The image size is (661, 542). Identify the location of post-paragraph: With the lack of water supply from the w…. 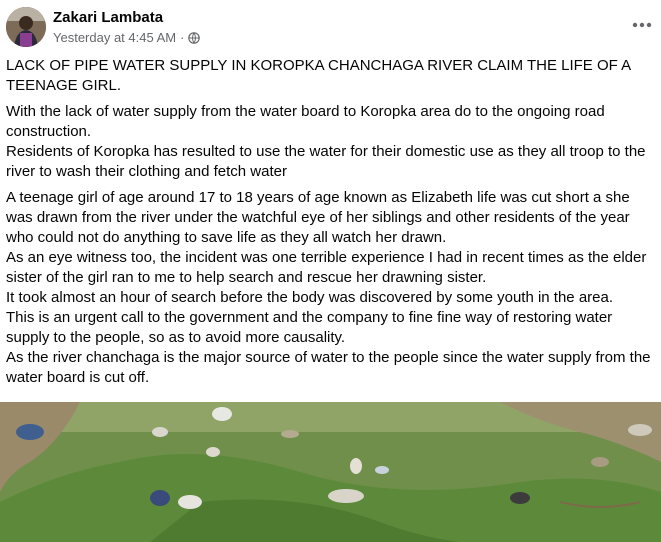
(326, 141).